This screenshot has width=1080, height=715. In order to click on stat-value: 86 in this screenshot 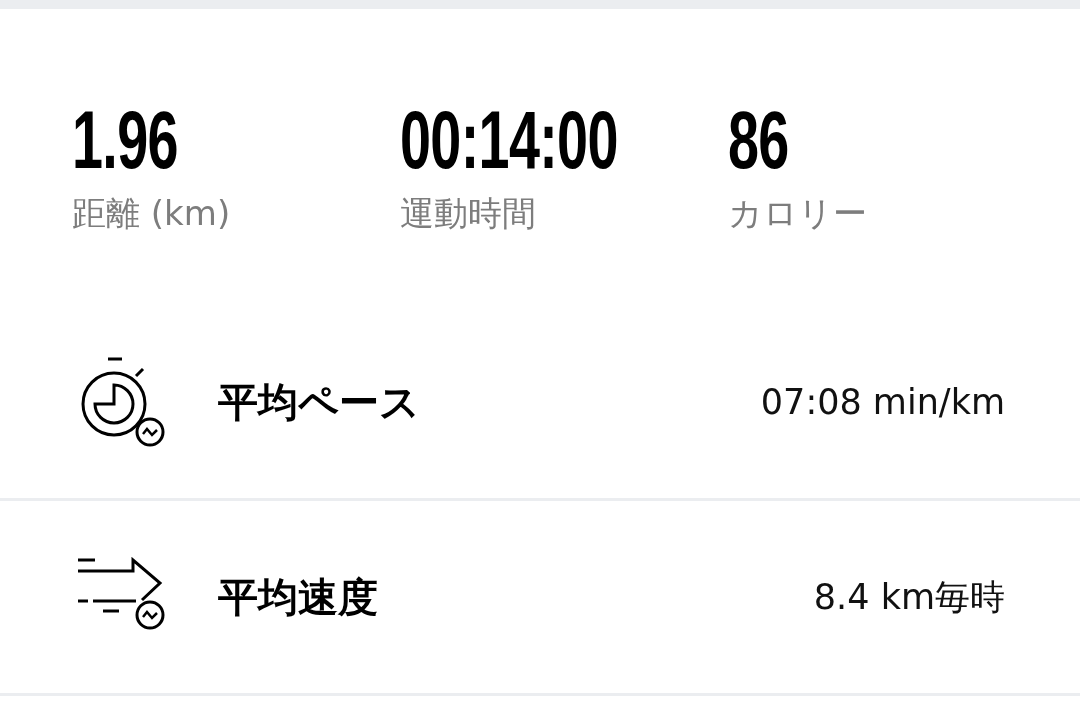, I will do `click(758, 140)`.